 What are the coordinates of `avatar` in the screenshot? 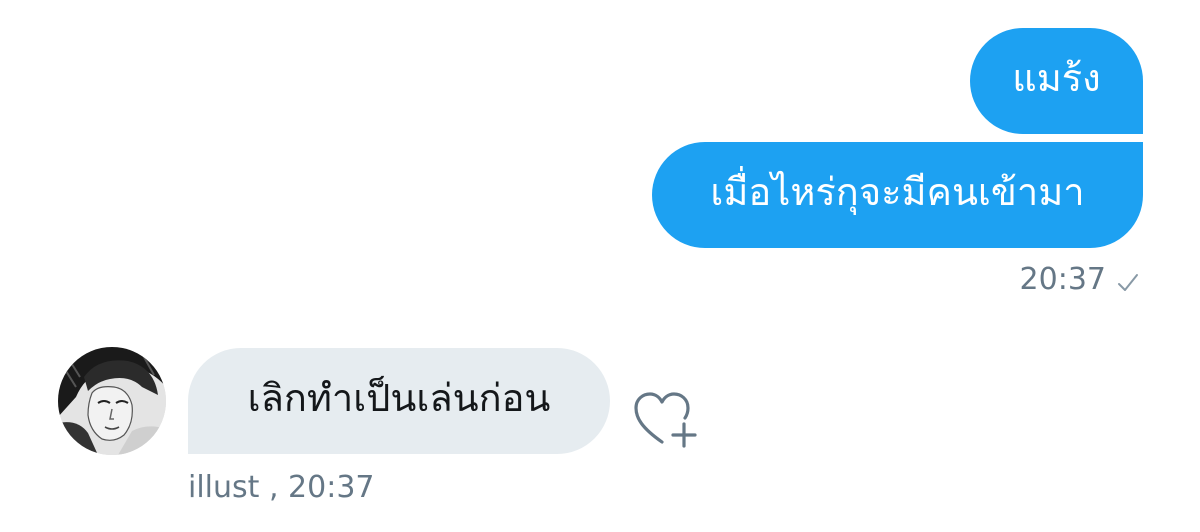 It's located at (112, 401).